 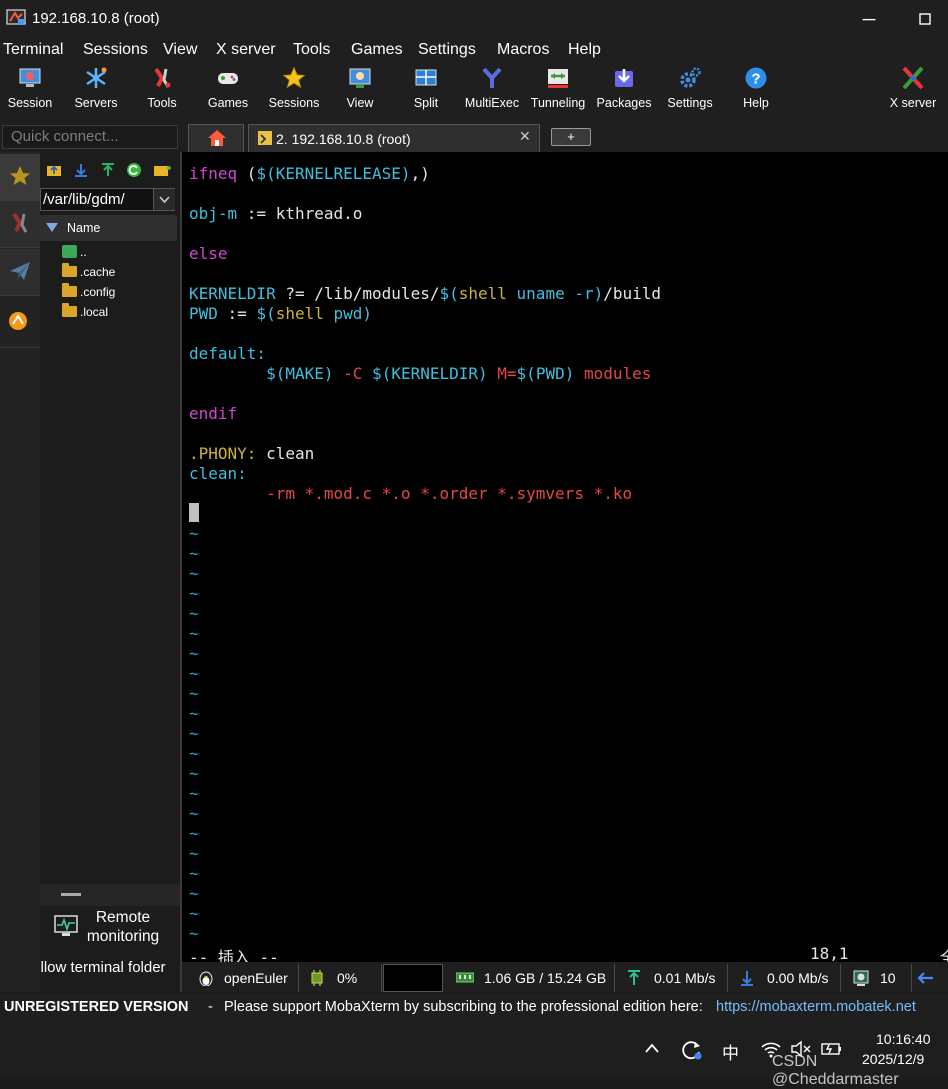 What do you see at coordinates (71, 894) in the screenshot?
I see `splitter-grip` at bounding box center [71, 894].